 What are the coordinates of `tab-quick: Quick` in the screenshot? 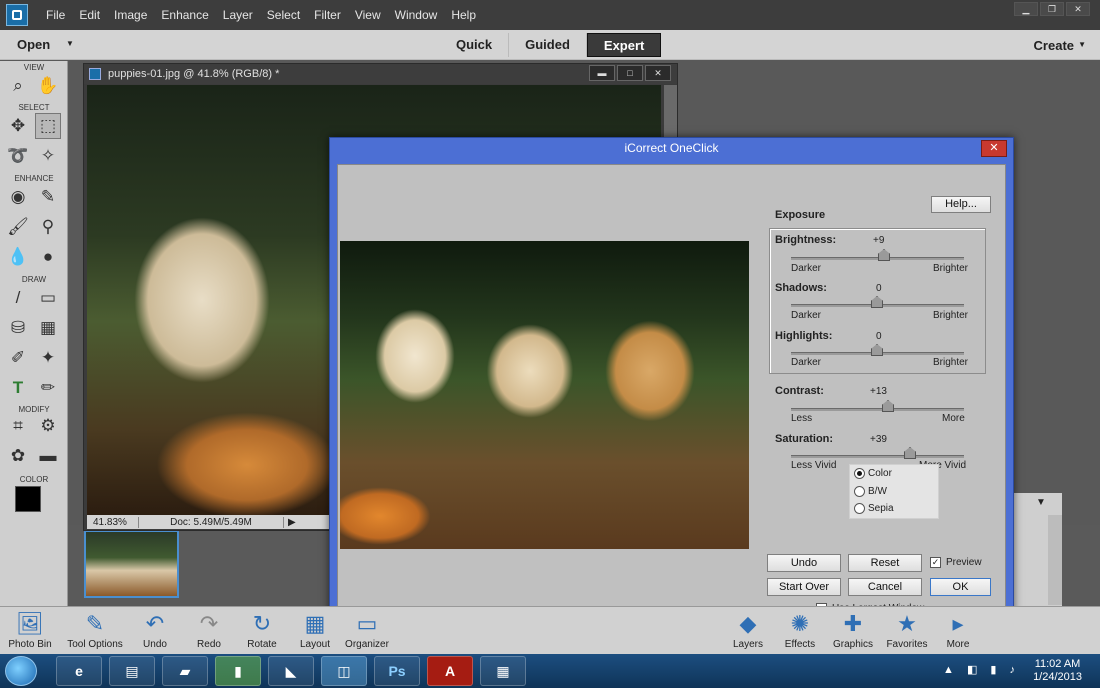 It's located at (475, 45).